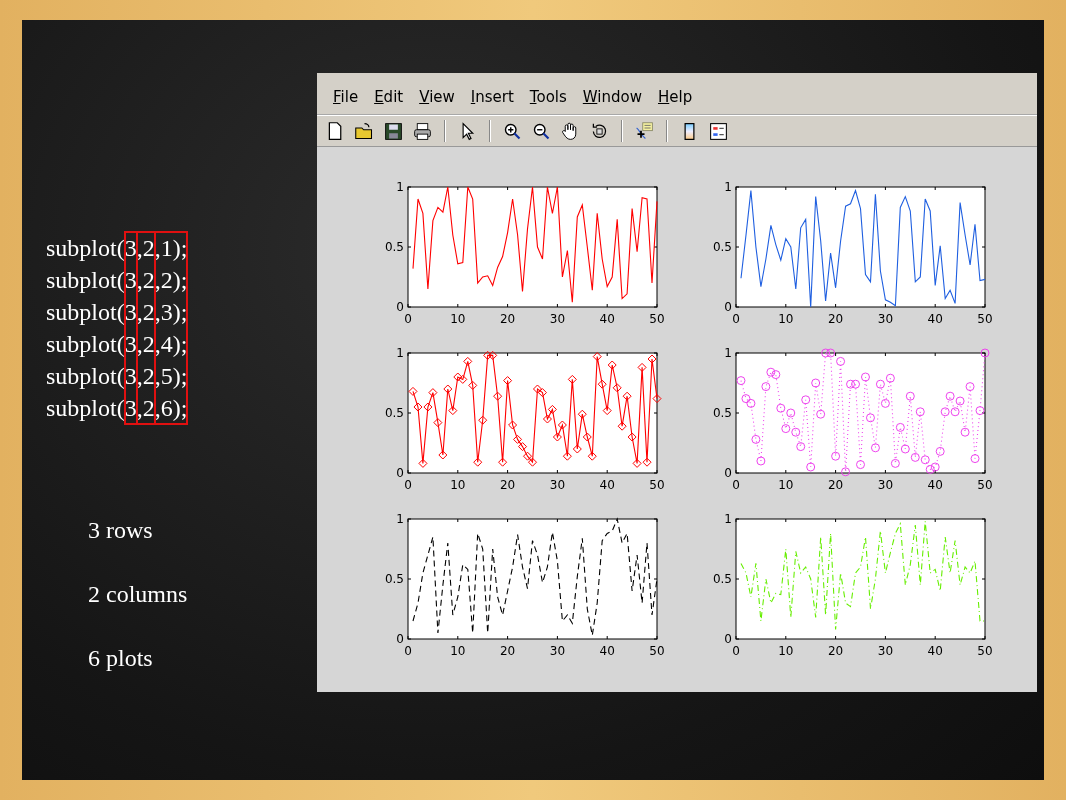 This screenshot has width=1066, height=800. Describe the element at coordinates (718, 131) in the screenshot. I see `legend-icon` at that location.